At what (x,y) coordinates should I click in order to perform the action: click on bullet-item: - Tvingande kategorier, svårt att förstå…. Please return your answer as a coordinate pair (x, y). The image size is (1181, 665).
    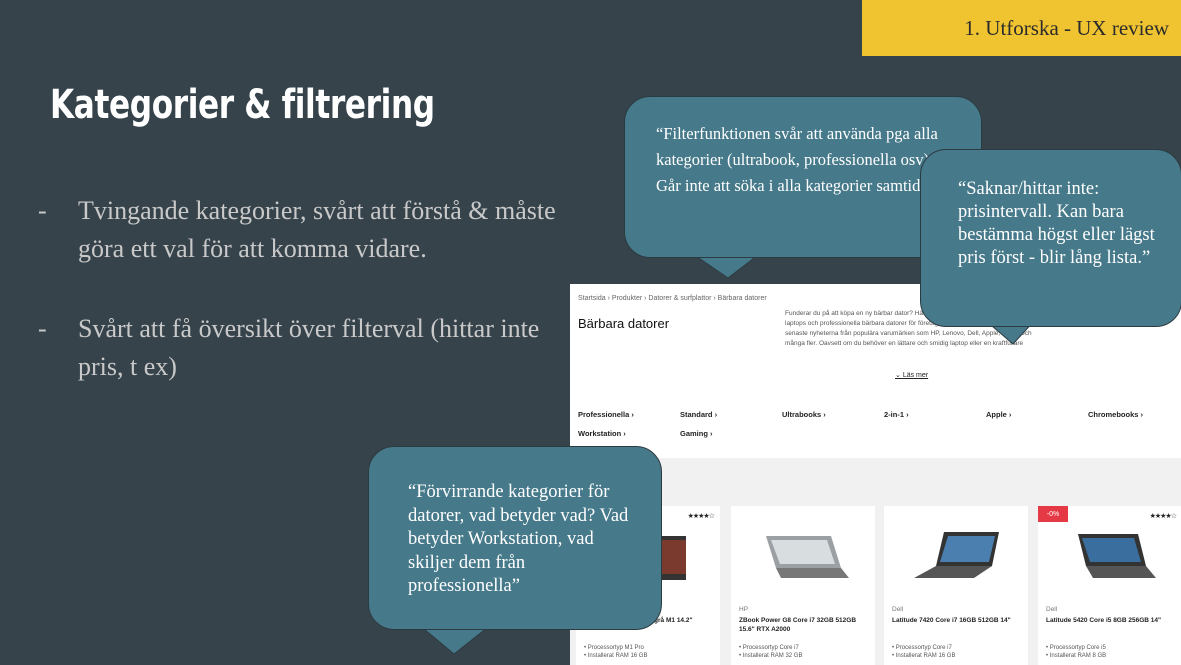
    Looking at the image, I should click on (298, 230).